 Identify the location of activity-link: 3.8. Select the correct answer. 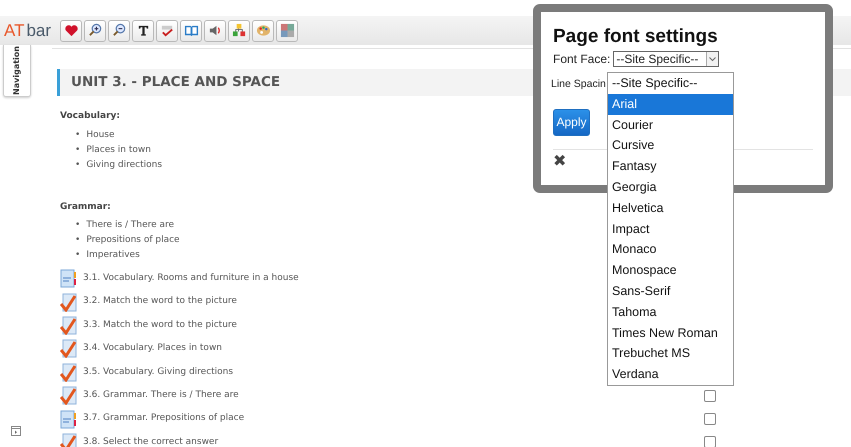
(393, 441).